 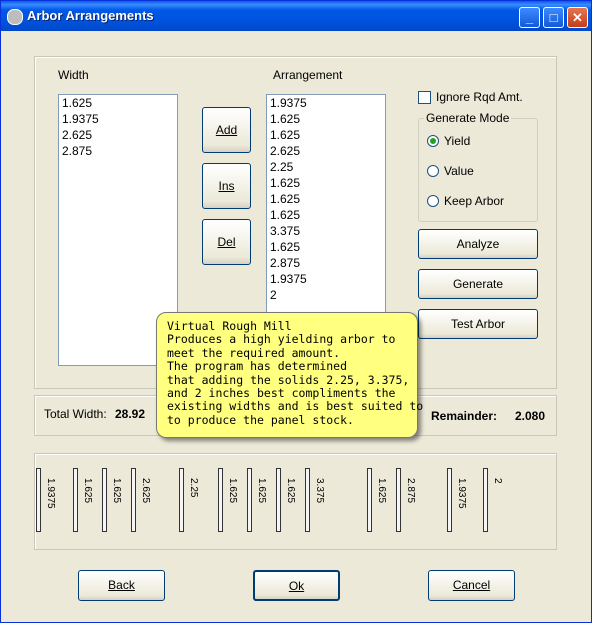 I want to click on cancel-button-label: Cancel, so click(x=471, y=585).